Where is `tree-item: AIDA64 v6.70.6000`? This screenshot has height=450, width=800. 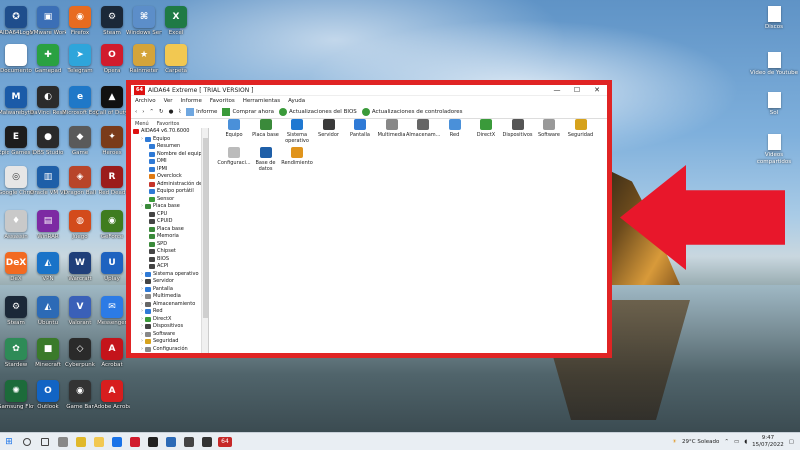
tree-item: AIDA64 v6.70.6000 is located at coordinates (169, 132).